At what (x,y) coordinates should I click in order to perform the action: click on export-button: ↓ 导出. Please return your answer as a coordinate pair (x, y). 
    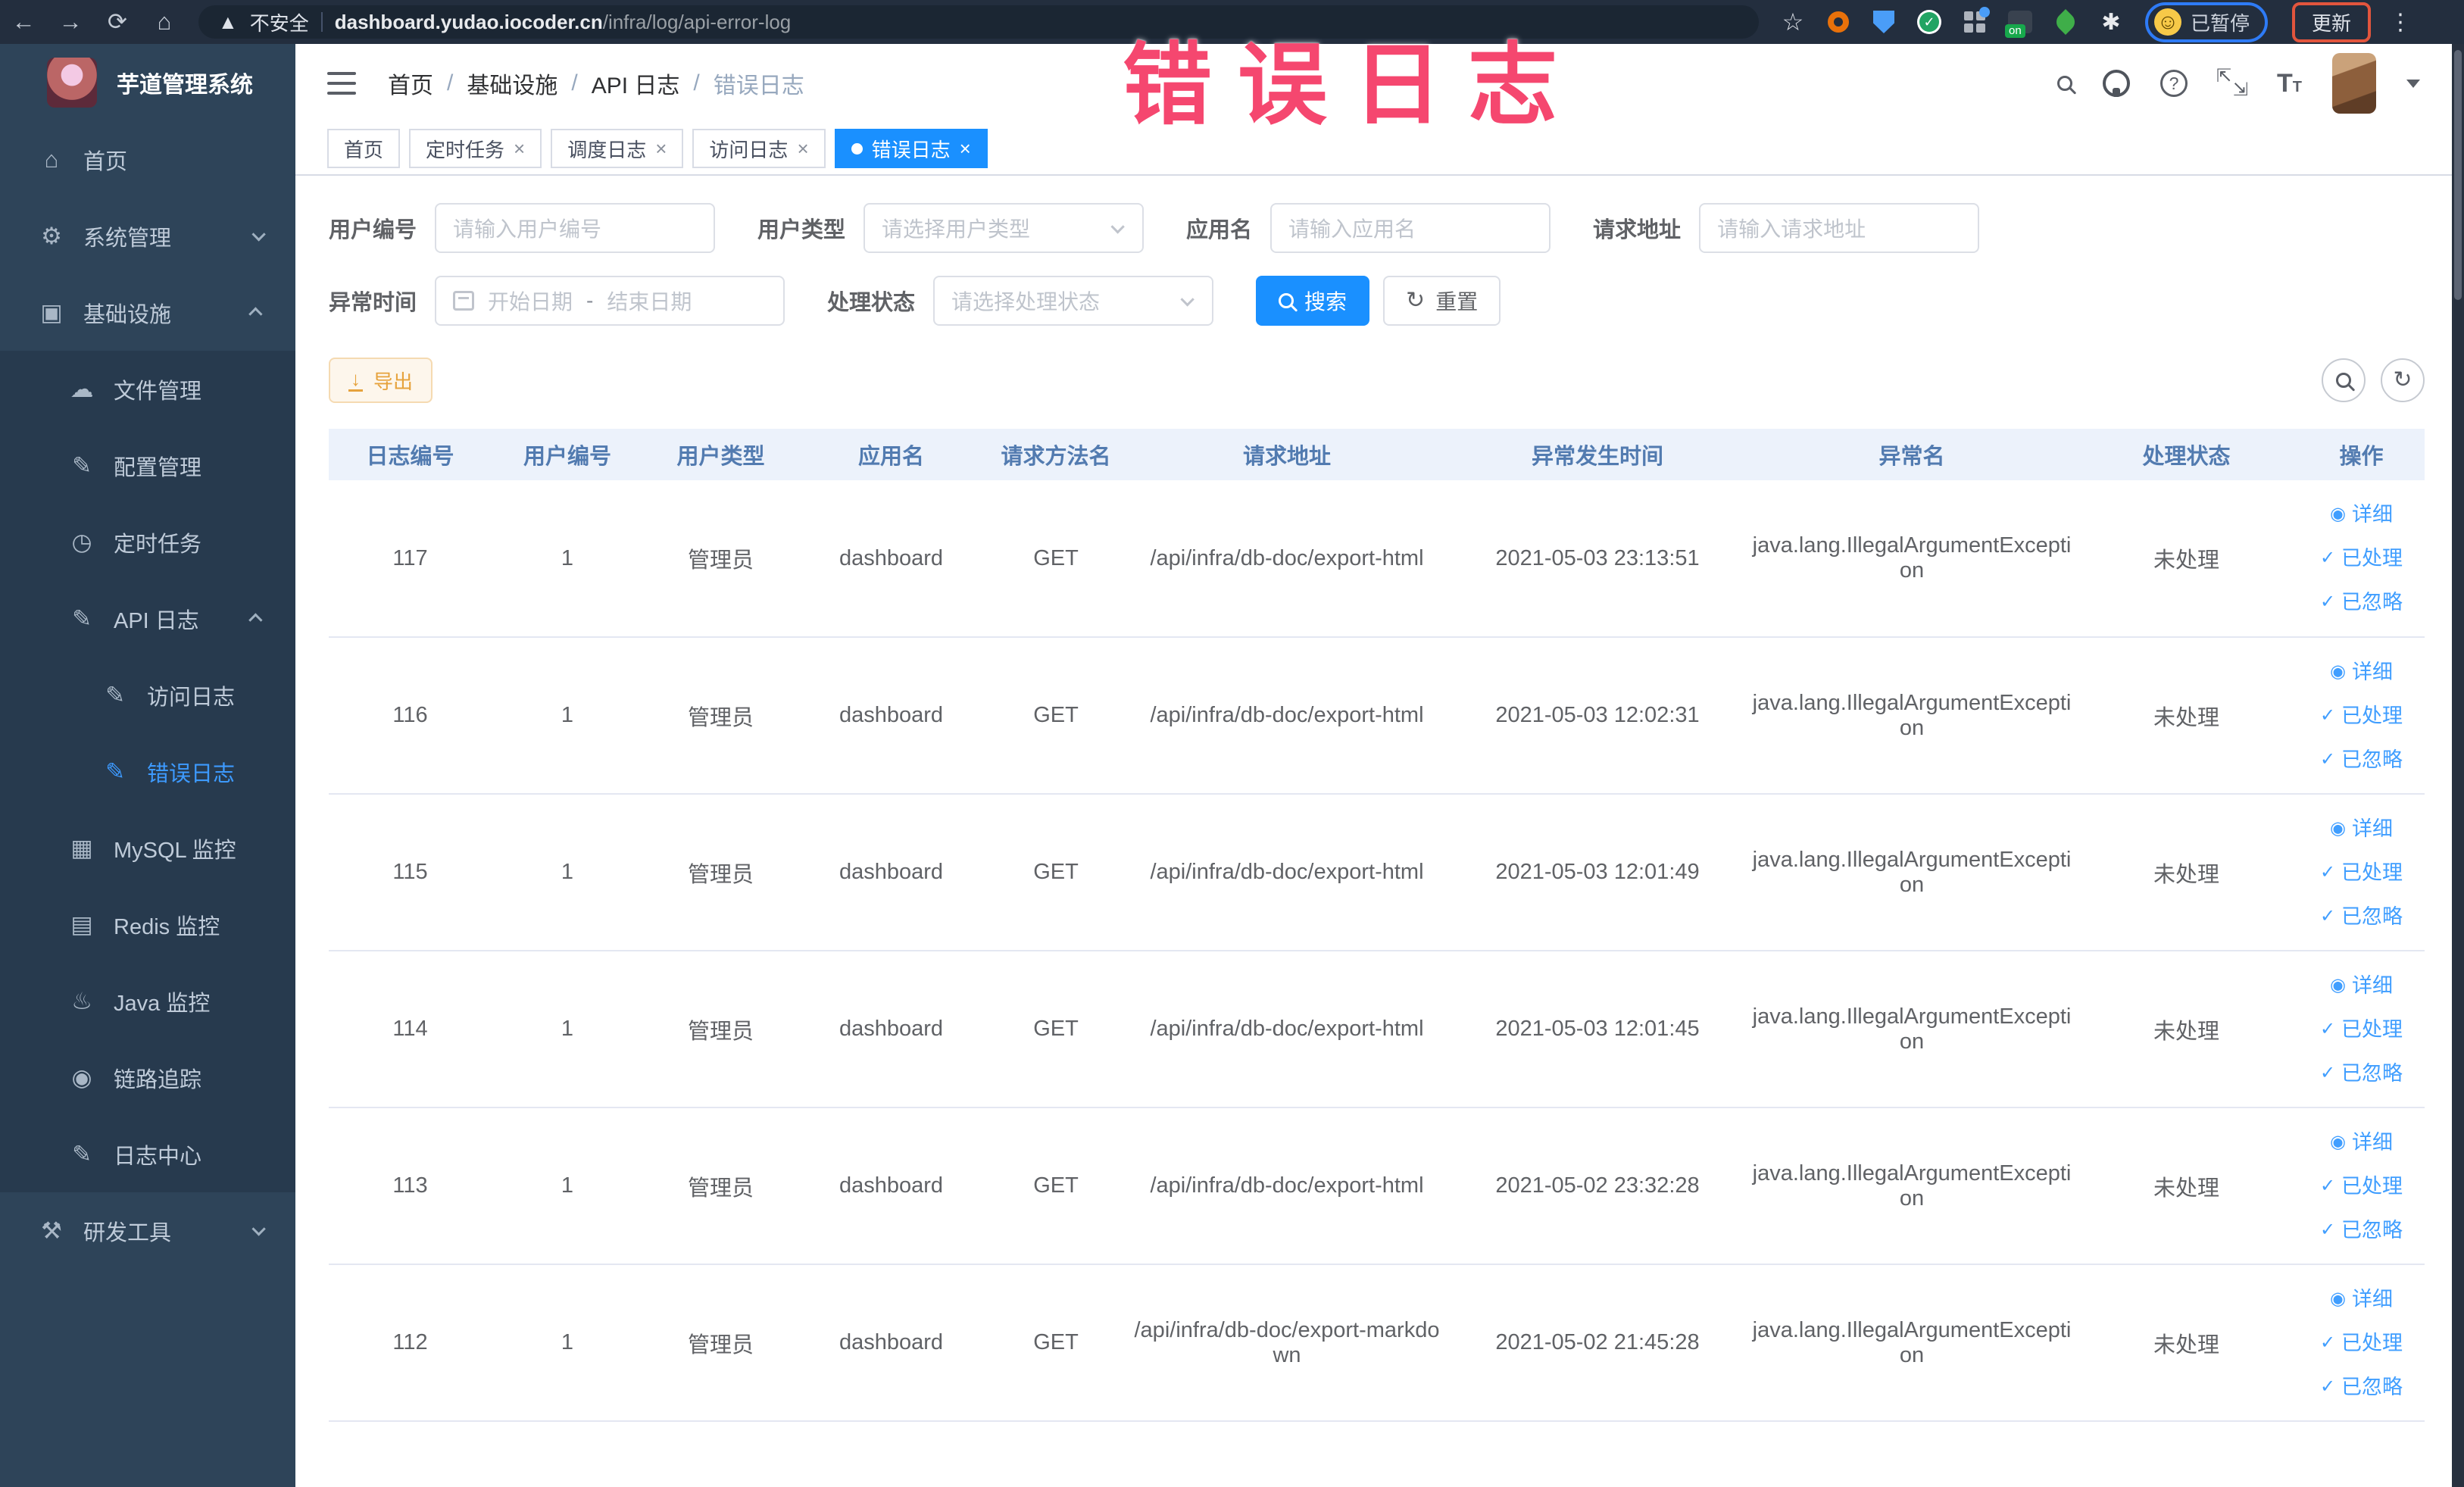
    Looking at the image, I should click on (381, 380).